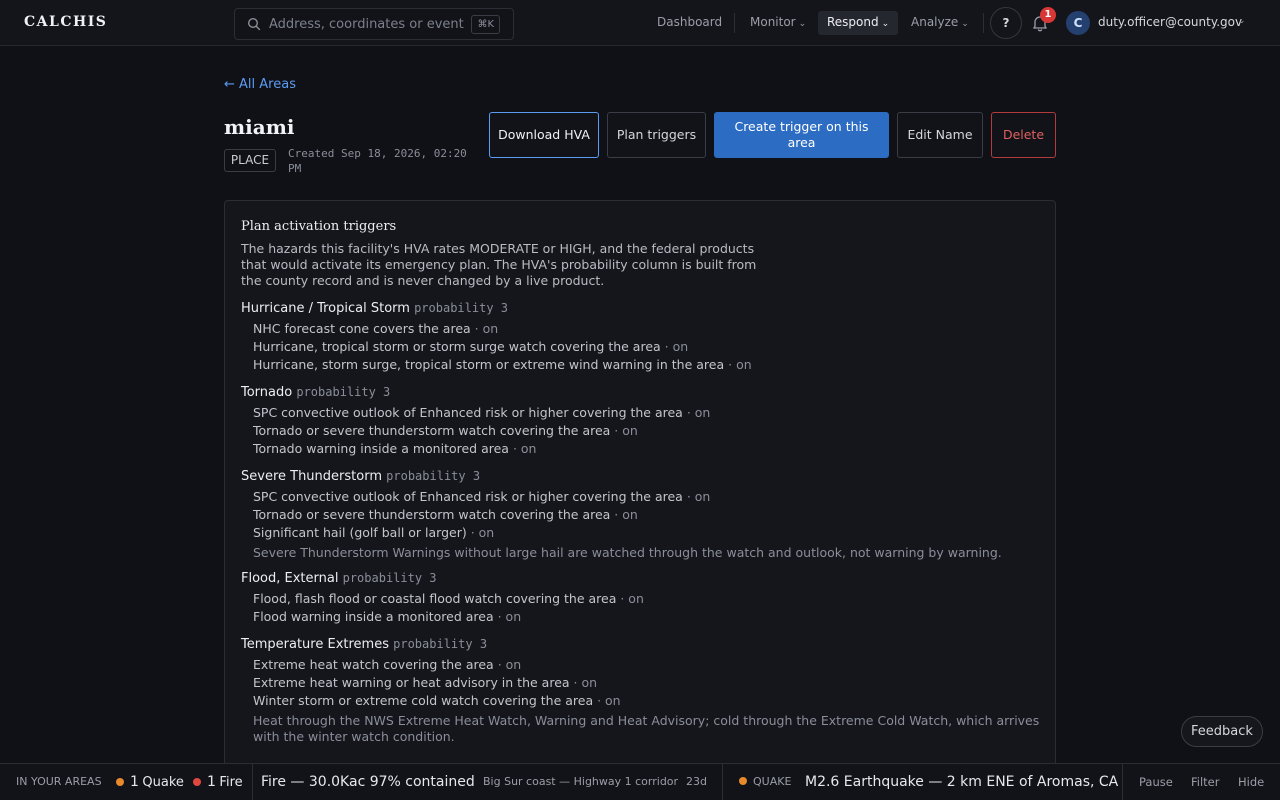 The height and width of the screenshot is (800, 1280). What do you see at coordinates (641, 581) in the screenshot?
I see `hazard-heading: Flood, External probability 3` at bounding box center [641, 581].